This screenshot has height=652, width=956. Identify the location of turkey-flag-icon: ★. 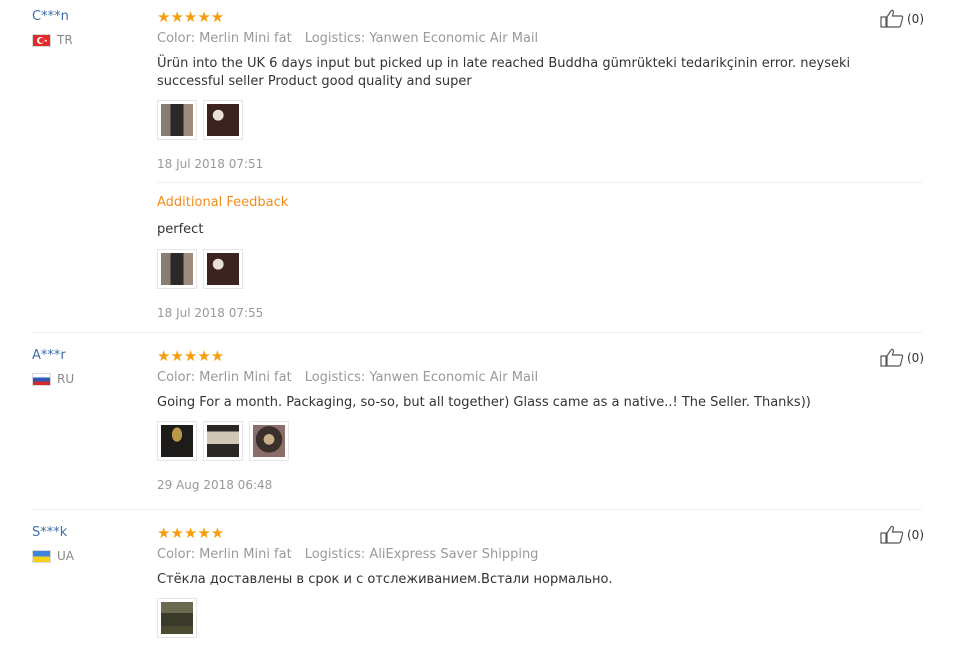
(41, 40).